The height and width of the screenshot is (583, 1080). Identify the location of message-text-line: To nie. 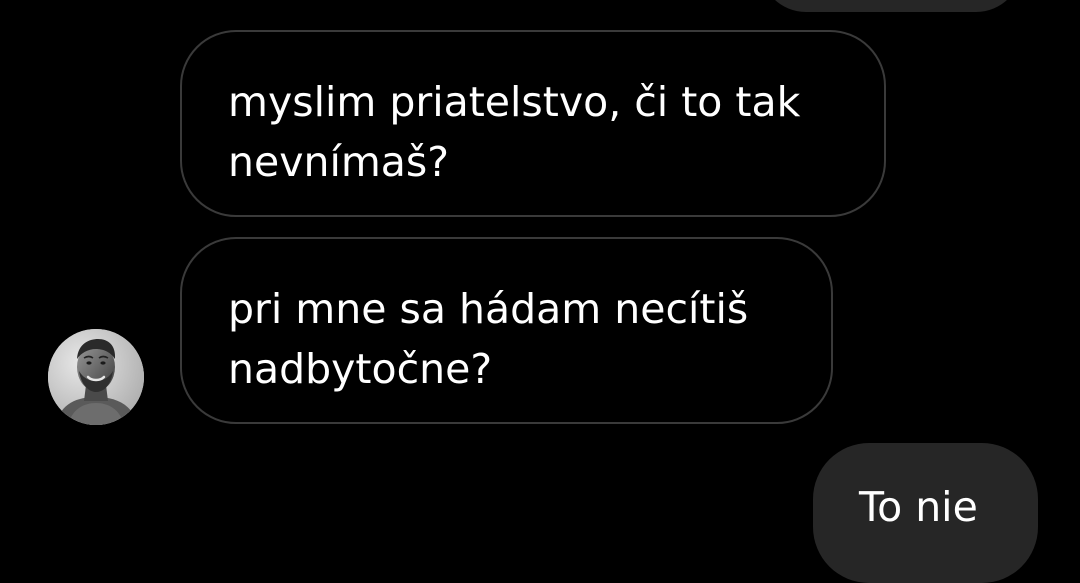
(918, 507).